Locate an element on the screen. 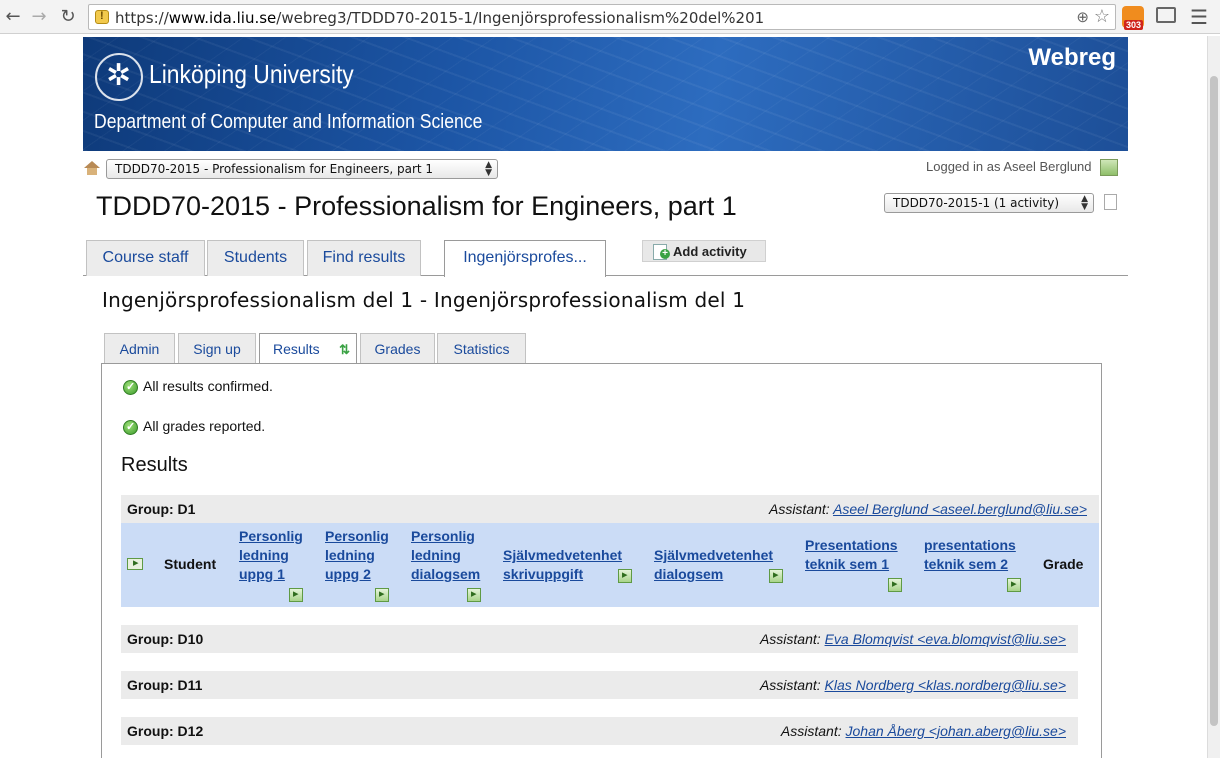 This screenshot has width=1220, height=758. subtab-sign-up: Sign up is located at coordinates (217, 348).